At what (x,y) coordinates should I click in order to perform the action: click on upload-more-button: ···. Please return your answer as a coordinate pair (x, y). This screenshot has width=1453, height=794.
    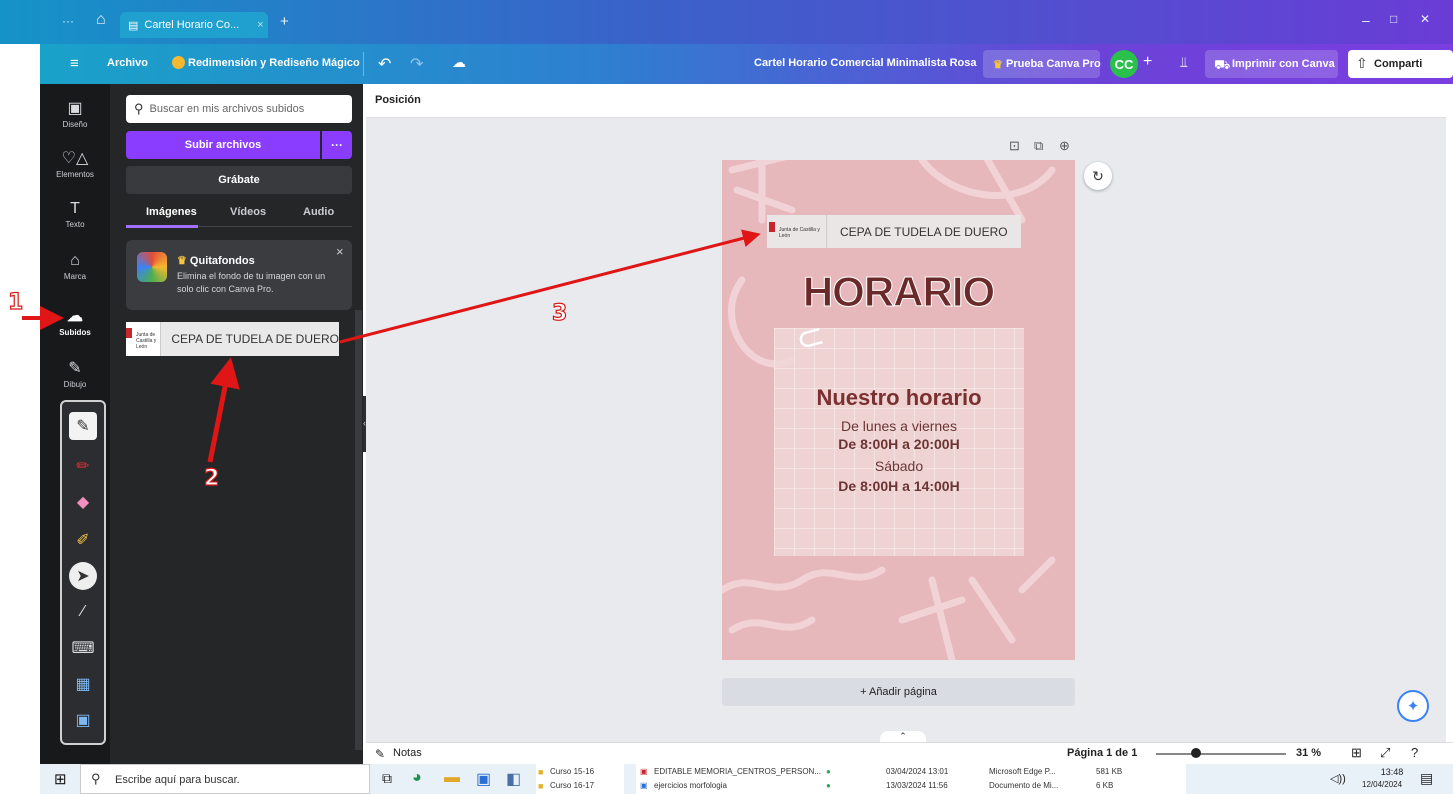
    Looking at the image, I should click on (337, 145).